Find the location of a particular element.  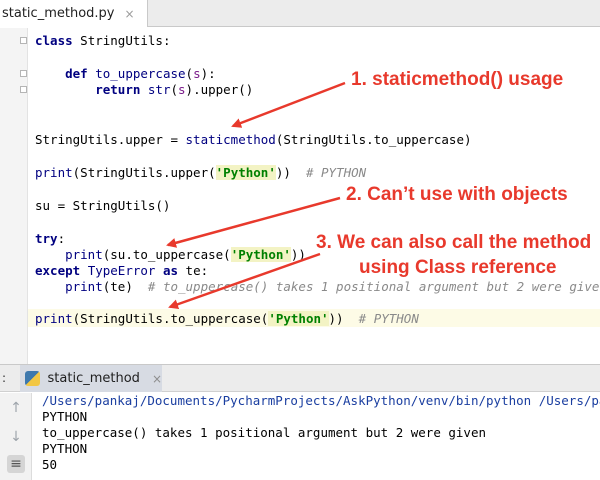

code-line: print(su.to_uppercase('Python')) is located at coordinates (185, 254).